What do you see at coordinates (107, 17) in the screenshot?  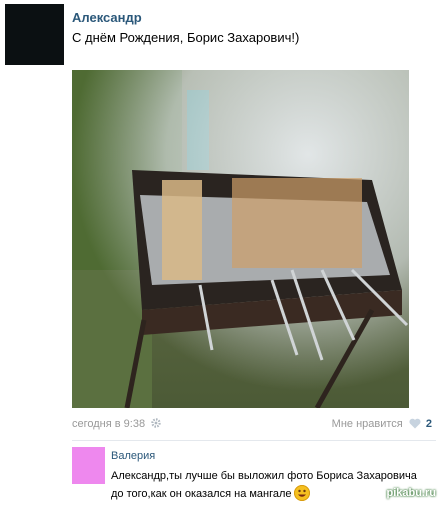 I see `post-author-link: Александр` at bounding box center [107, 17].